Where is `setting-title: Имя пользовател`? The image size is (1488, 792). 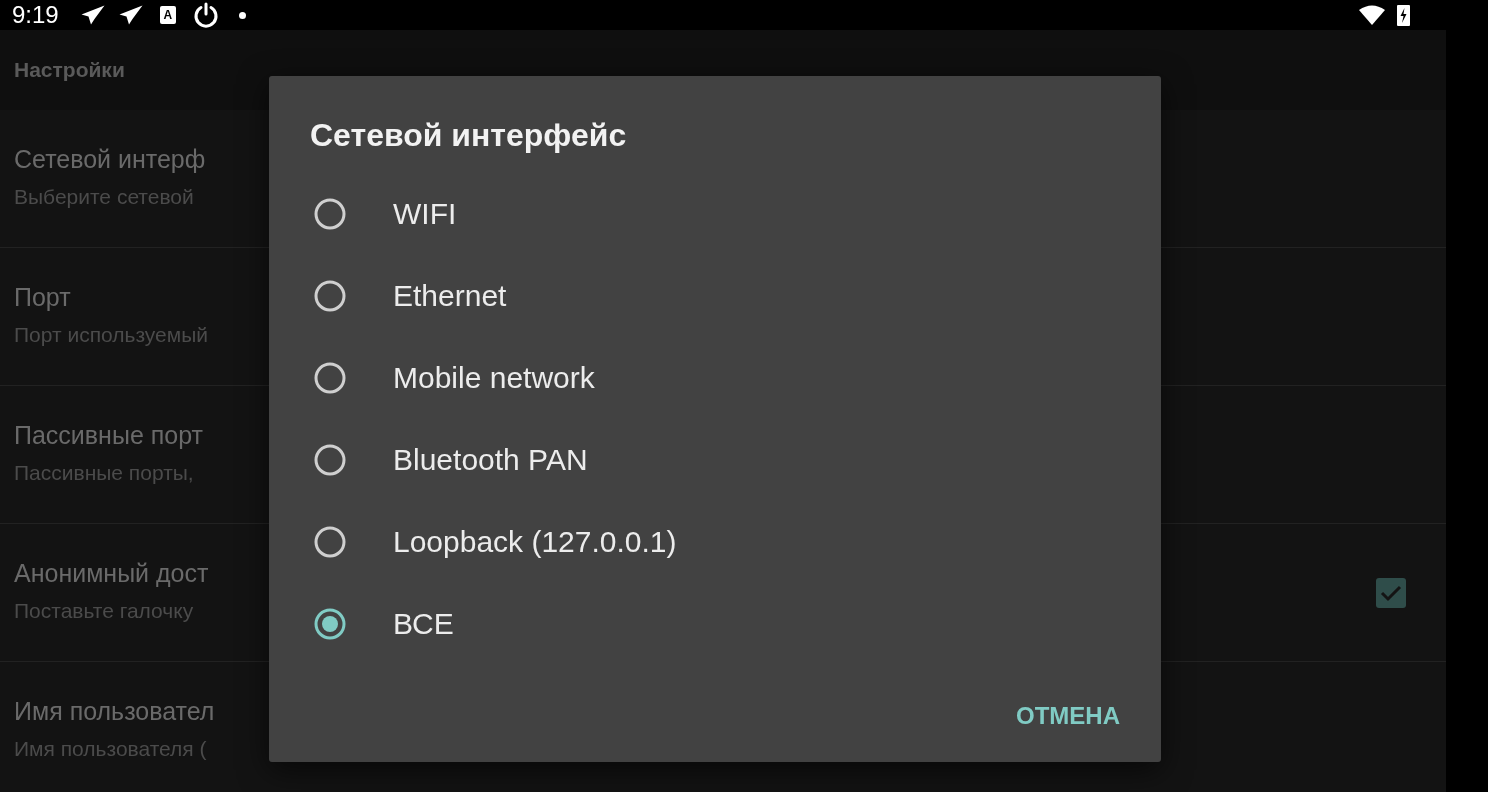
setting-title: Имя пользовател is located at coordinates (114, 710).